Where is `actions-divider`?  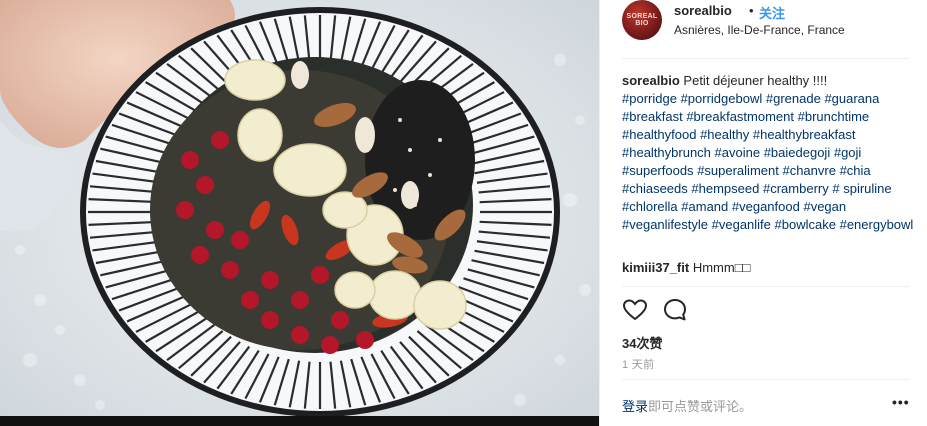 actions-divider is located at coordinates (766, 286).